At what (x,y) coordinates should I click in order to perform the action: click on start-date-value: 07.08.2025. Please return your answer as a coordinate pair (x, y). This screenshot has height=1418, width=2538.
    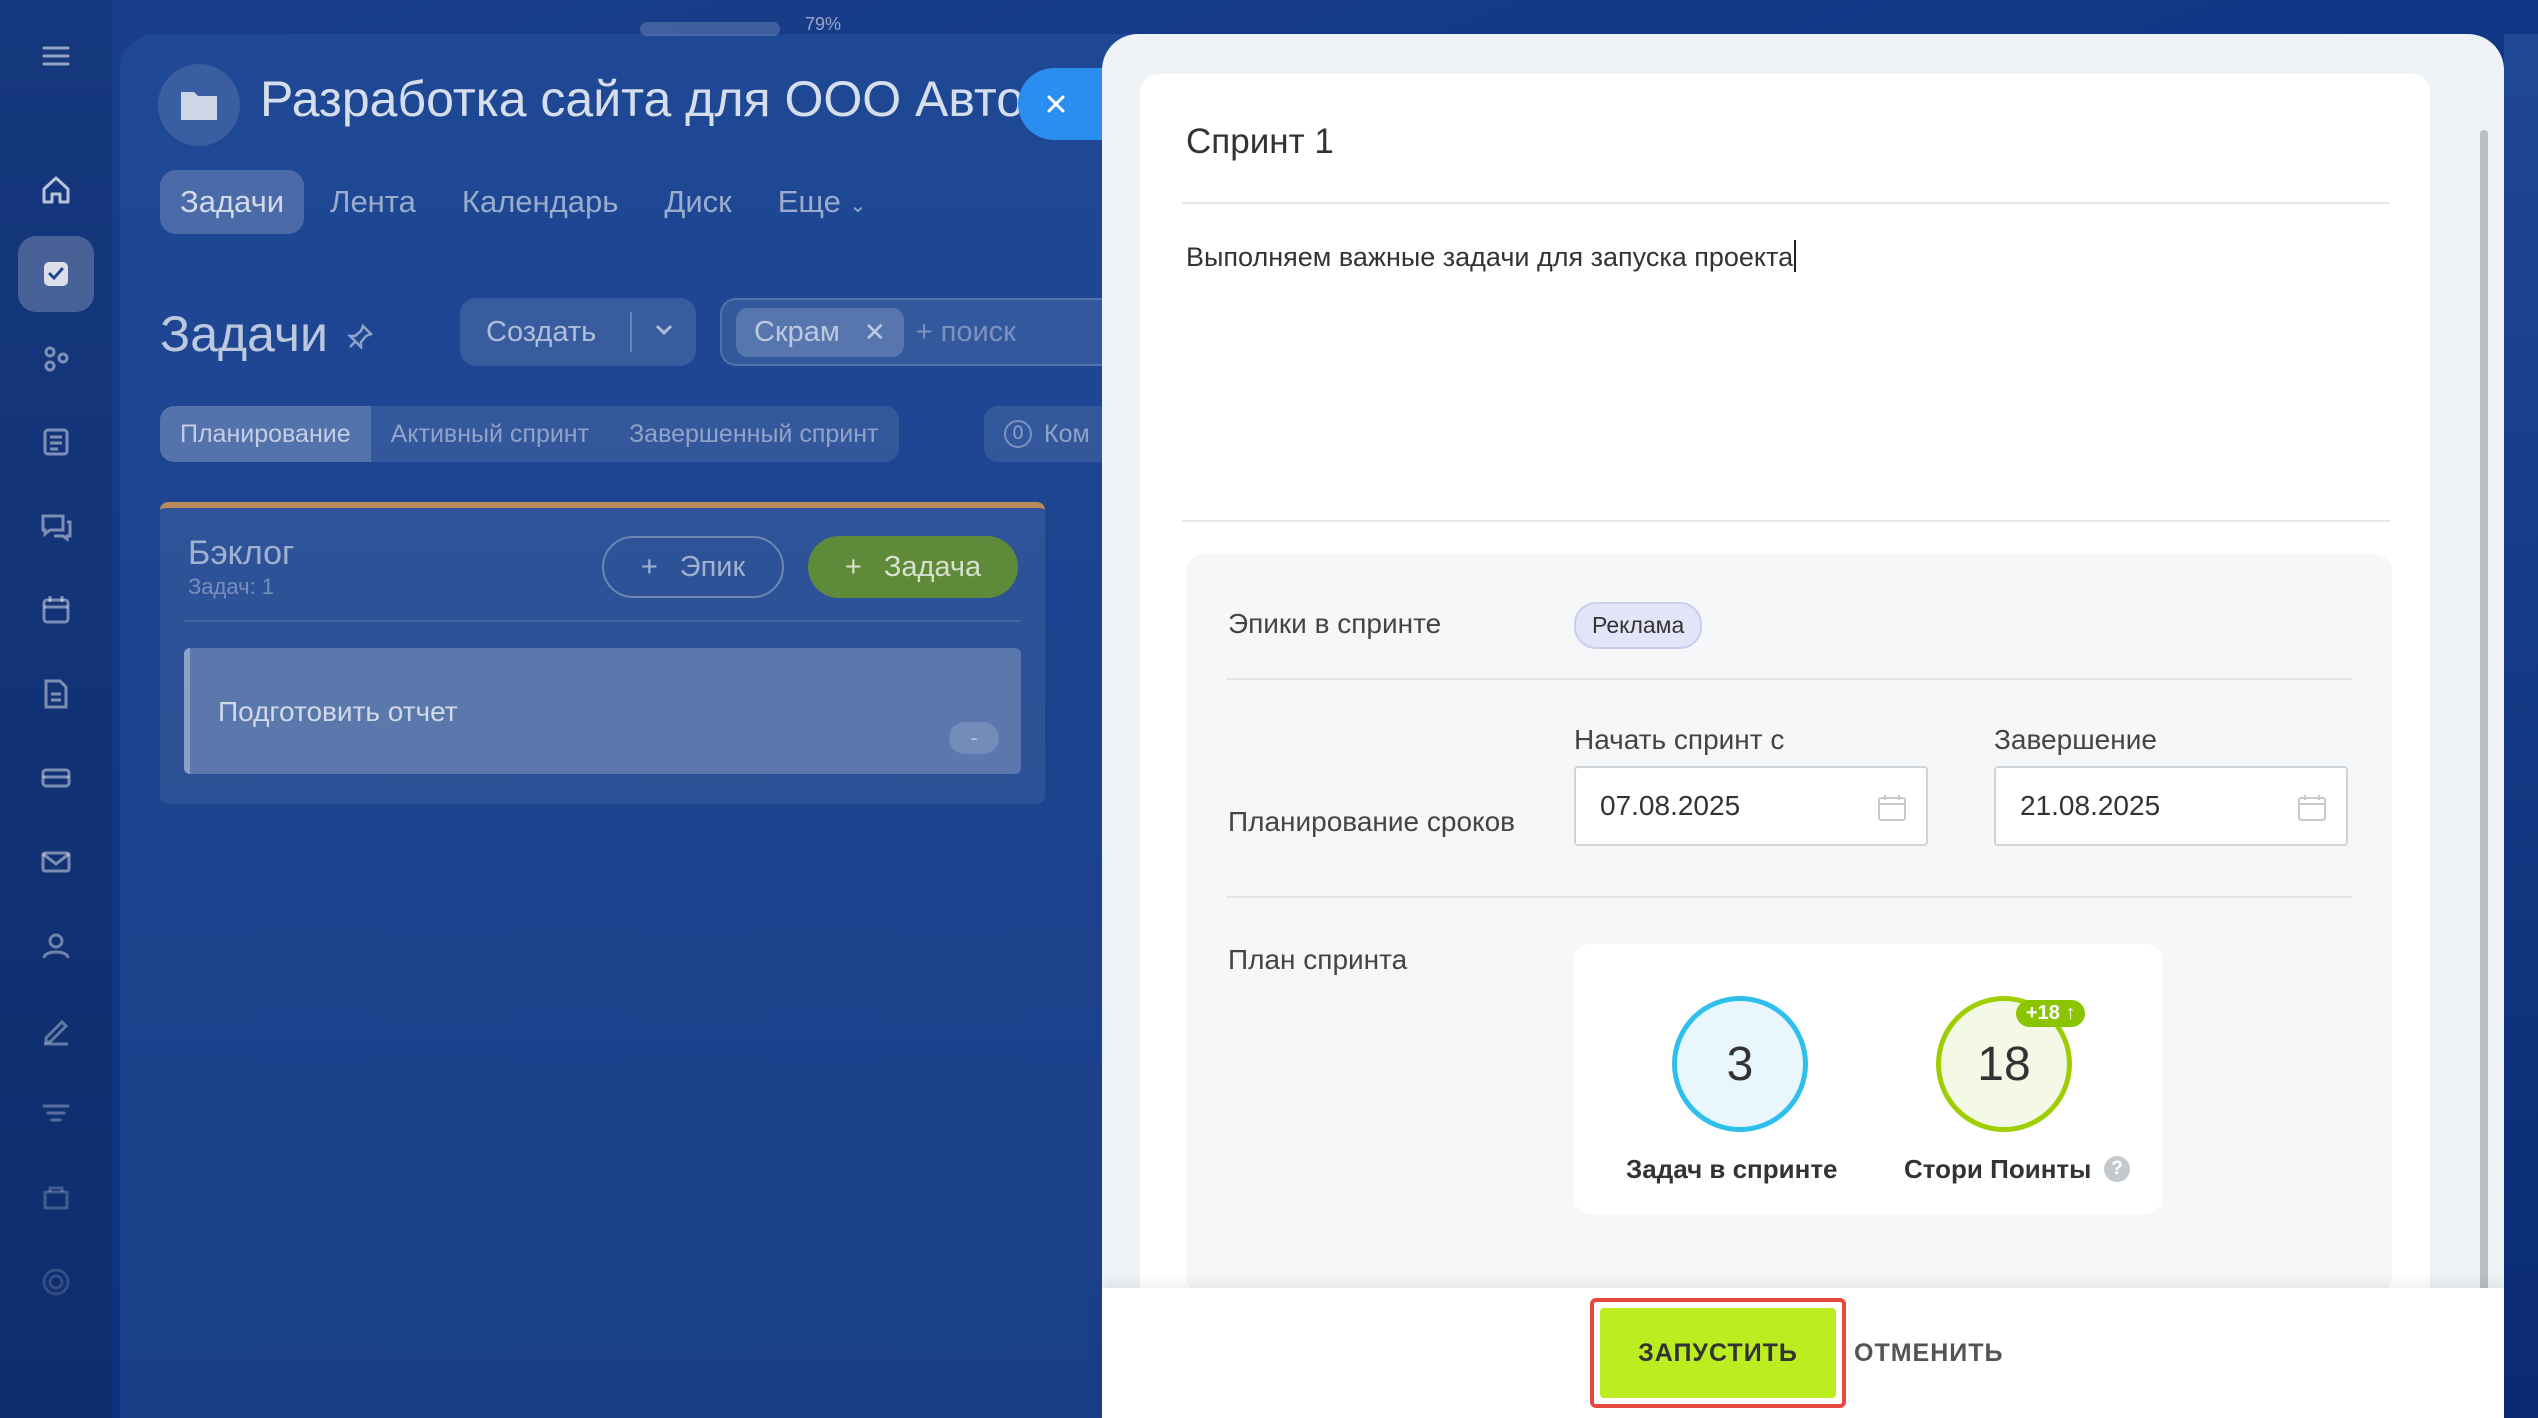
    Looking at the image, I should click on (1670, 805).